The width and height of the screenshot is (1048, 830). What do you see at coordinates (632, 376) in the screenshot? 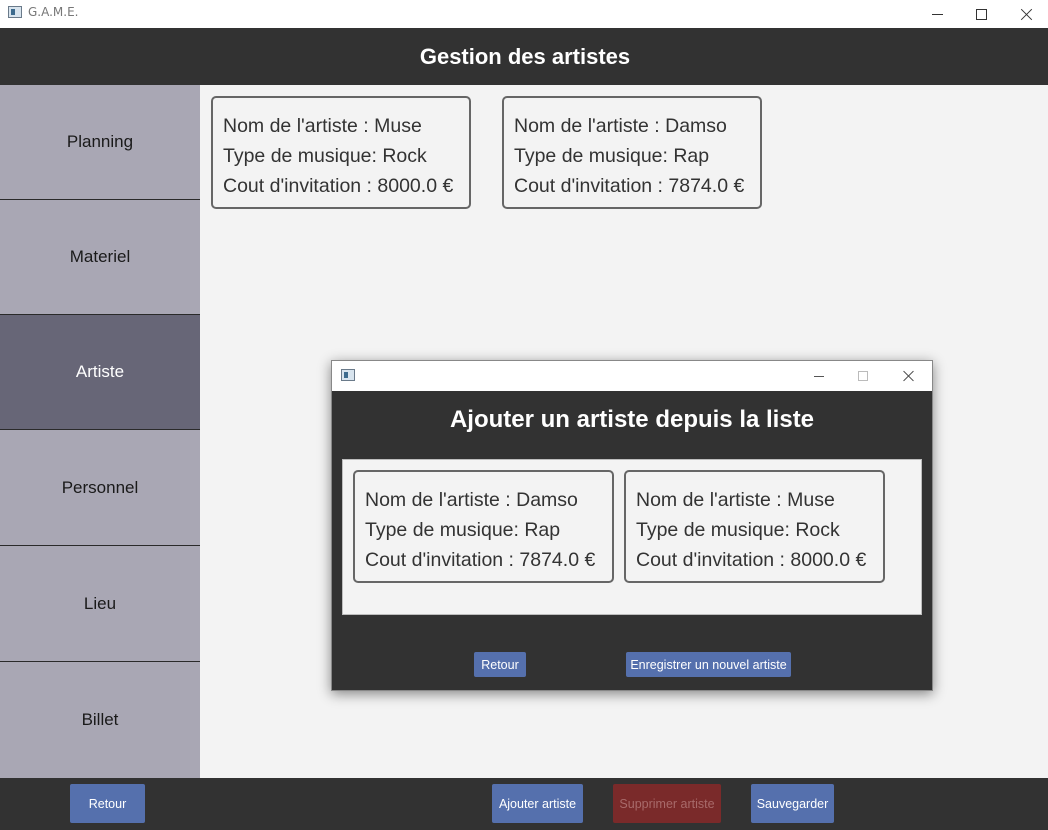
I see `dialog-titlebar` at bounding box center [632, 376].